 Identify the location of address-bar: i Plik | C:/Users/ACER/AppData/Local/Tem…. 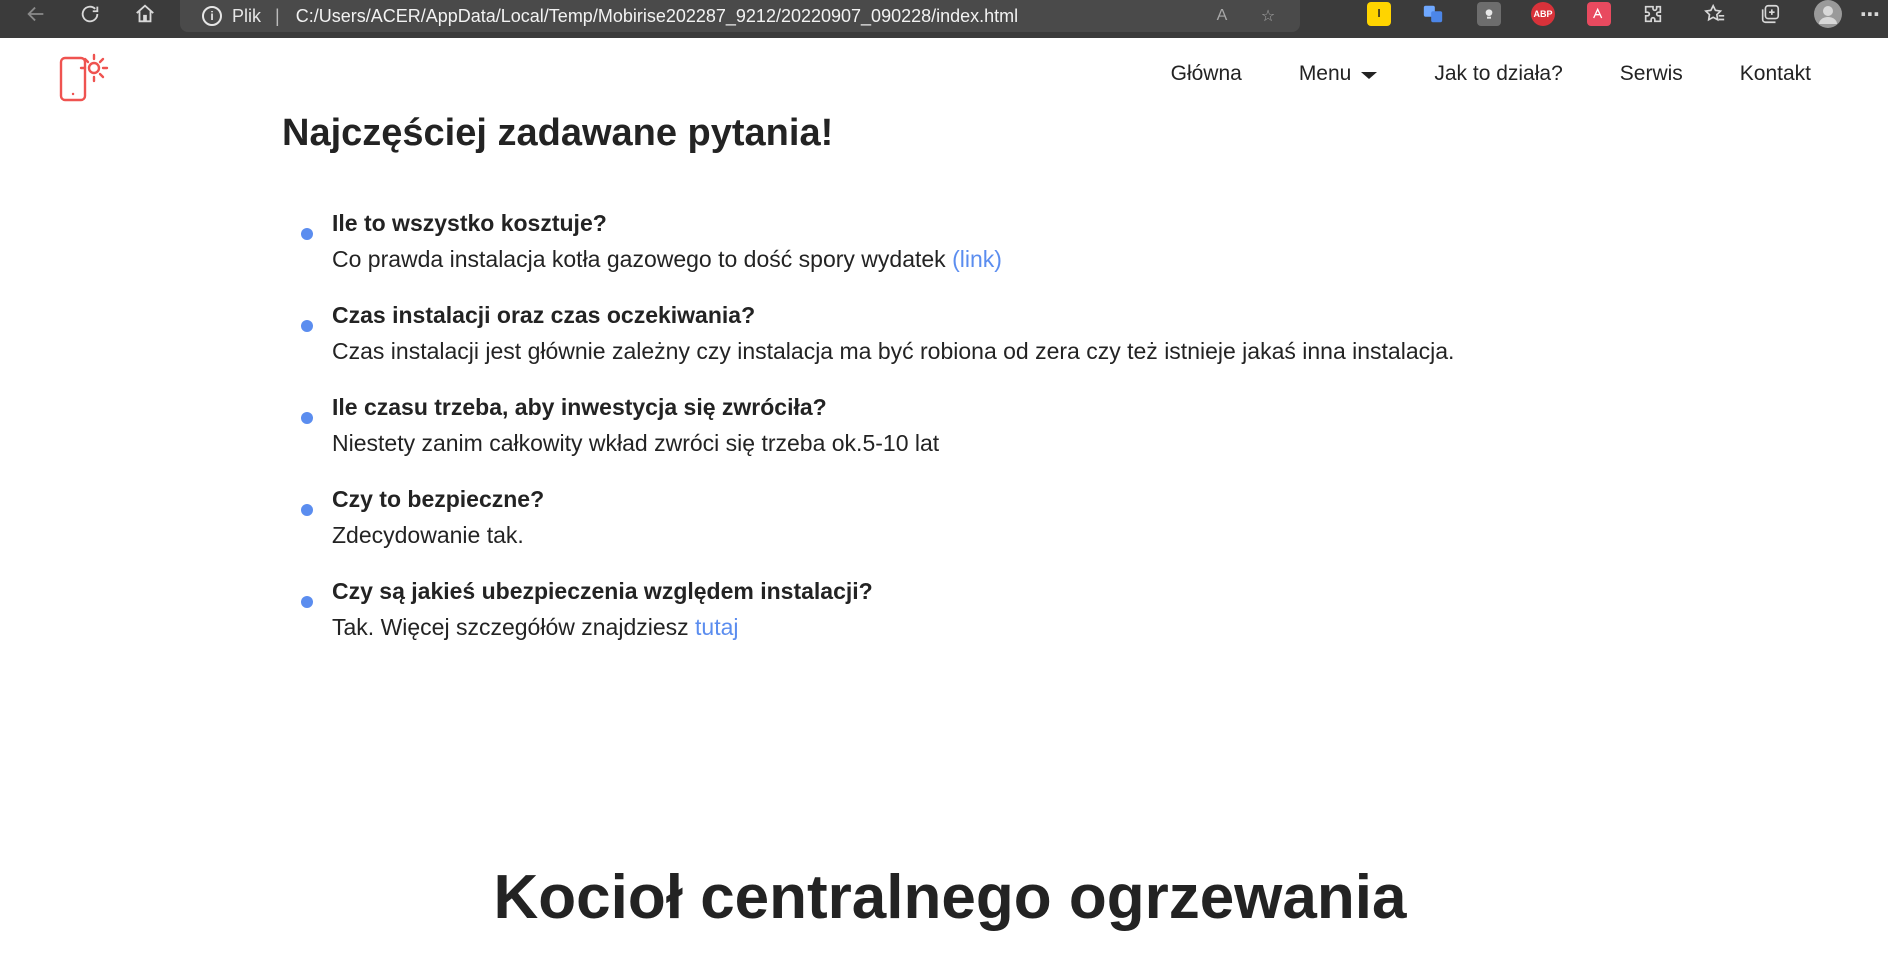
(740, 16).